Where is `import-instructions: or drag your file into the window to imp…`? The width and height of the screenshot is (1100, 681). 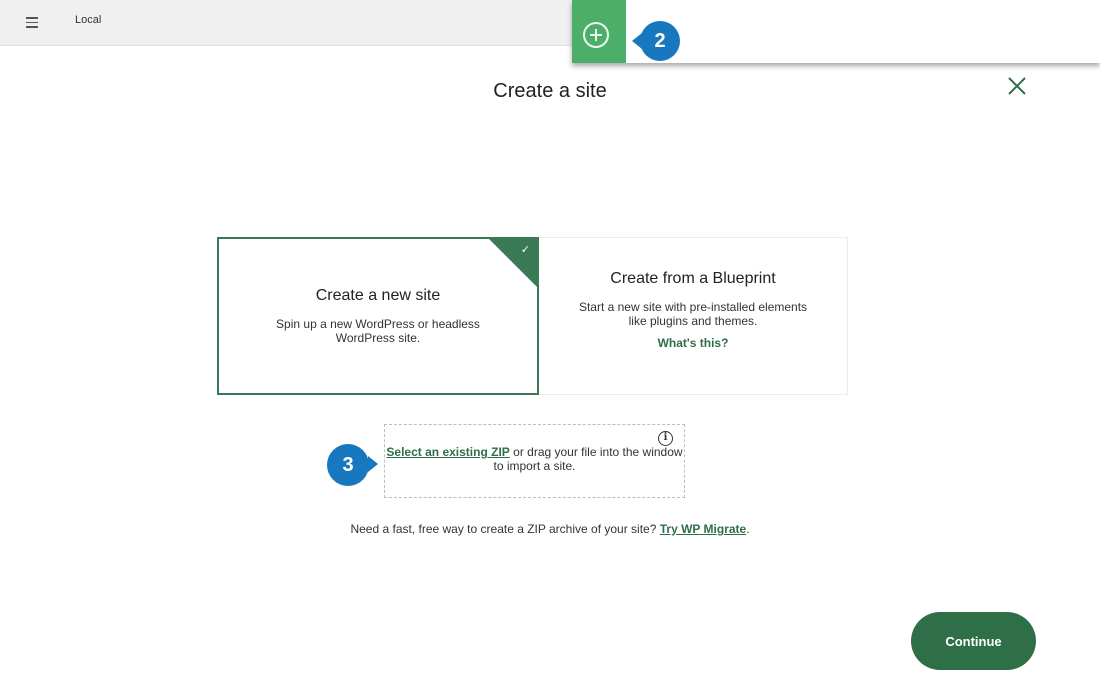
import-instructions: or drag your file into the window to imp… is located at coordinates (588, 459).